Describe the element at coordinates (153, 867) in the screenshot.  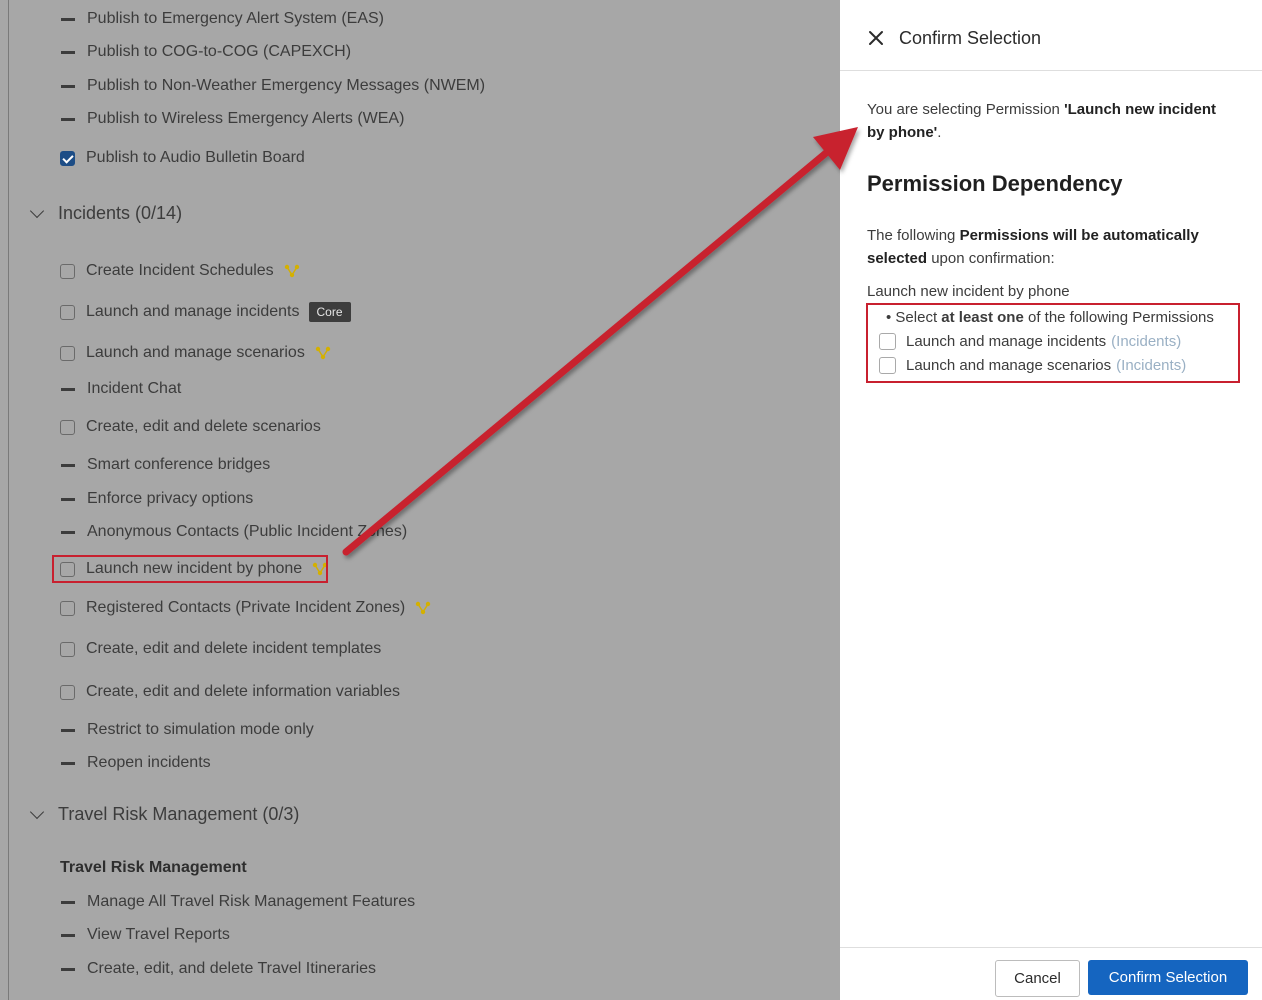
I see `group-subheading: Travel Risk Management` at that location.